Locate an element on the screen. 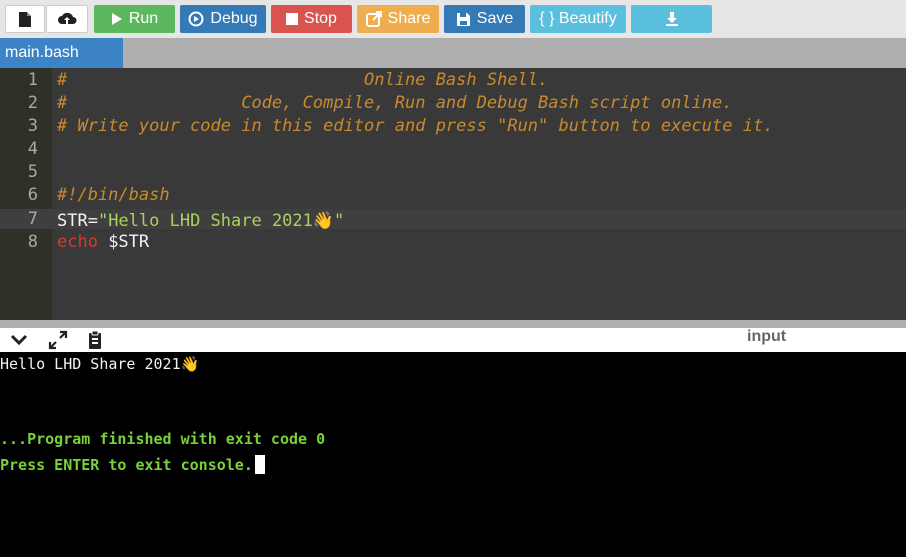 The height and width of the screenshot is (557, 906). console-header: input is located at coordinates (453, 340).